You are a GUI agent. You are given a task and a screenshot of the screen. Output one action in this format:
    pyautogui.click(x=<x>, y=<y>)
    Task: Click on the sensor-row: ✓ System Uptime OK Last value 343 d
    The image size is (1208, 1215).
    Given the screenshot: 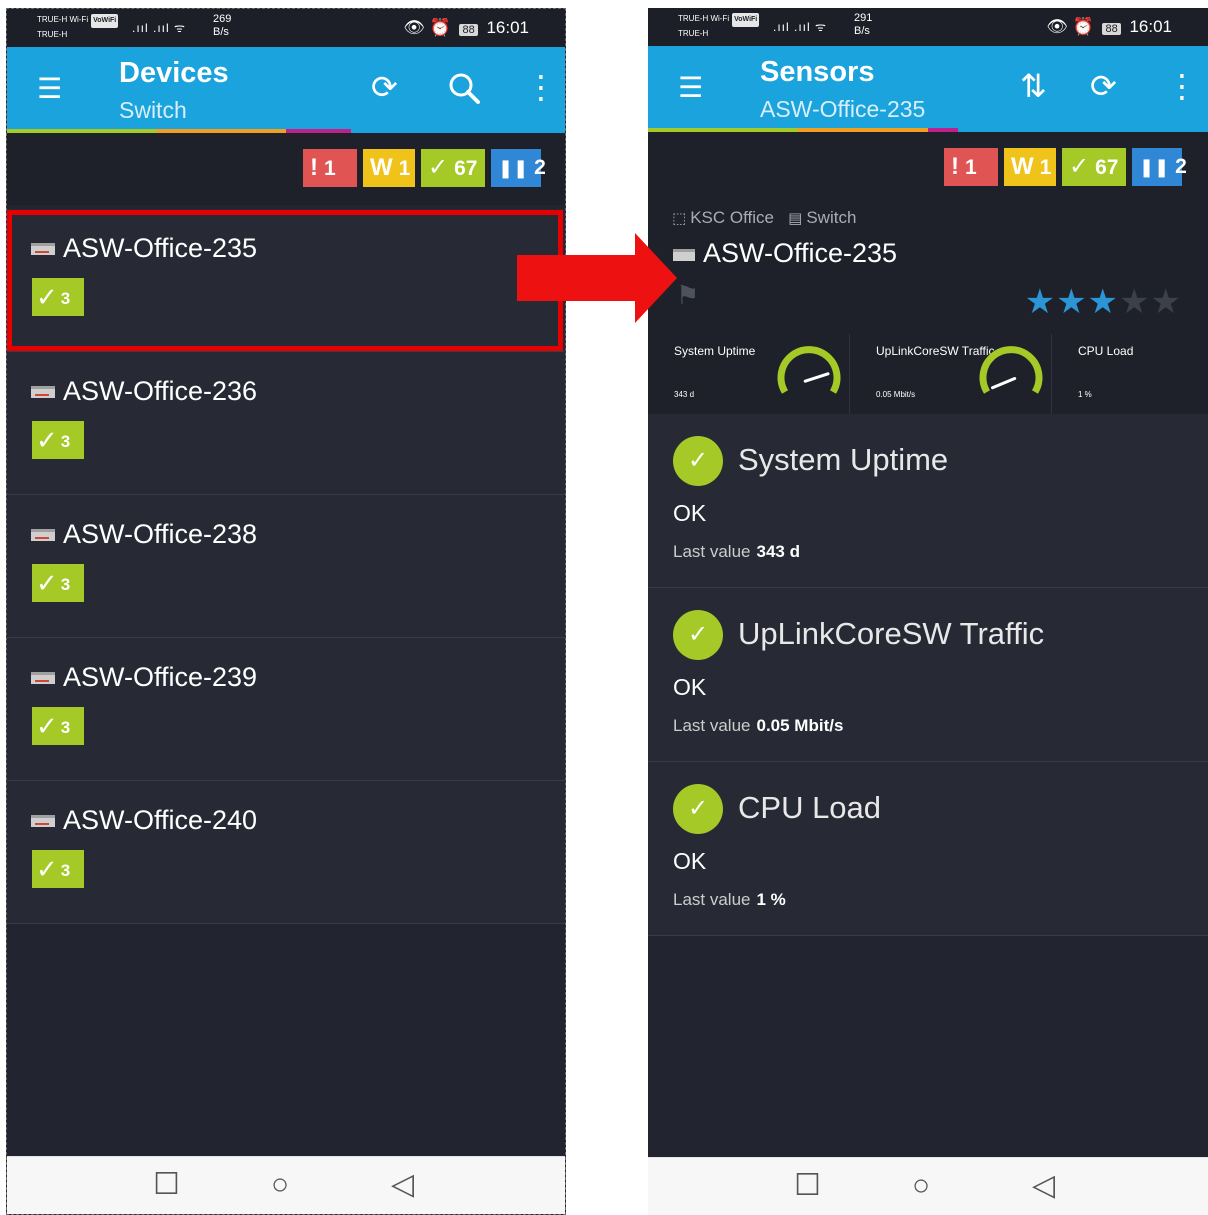 What is the action you would take?
    pyautogui.click(x=928, y=501)
    